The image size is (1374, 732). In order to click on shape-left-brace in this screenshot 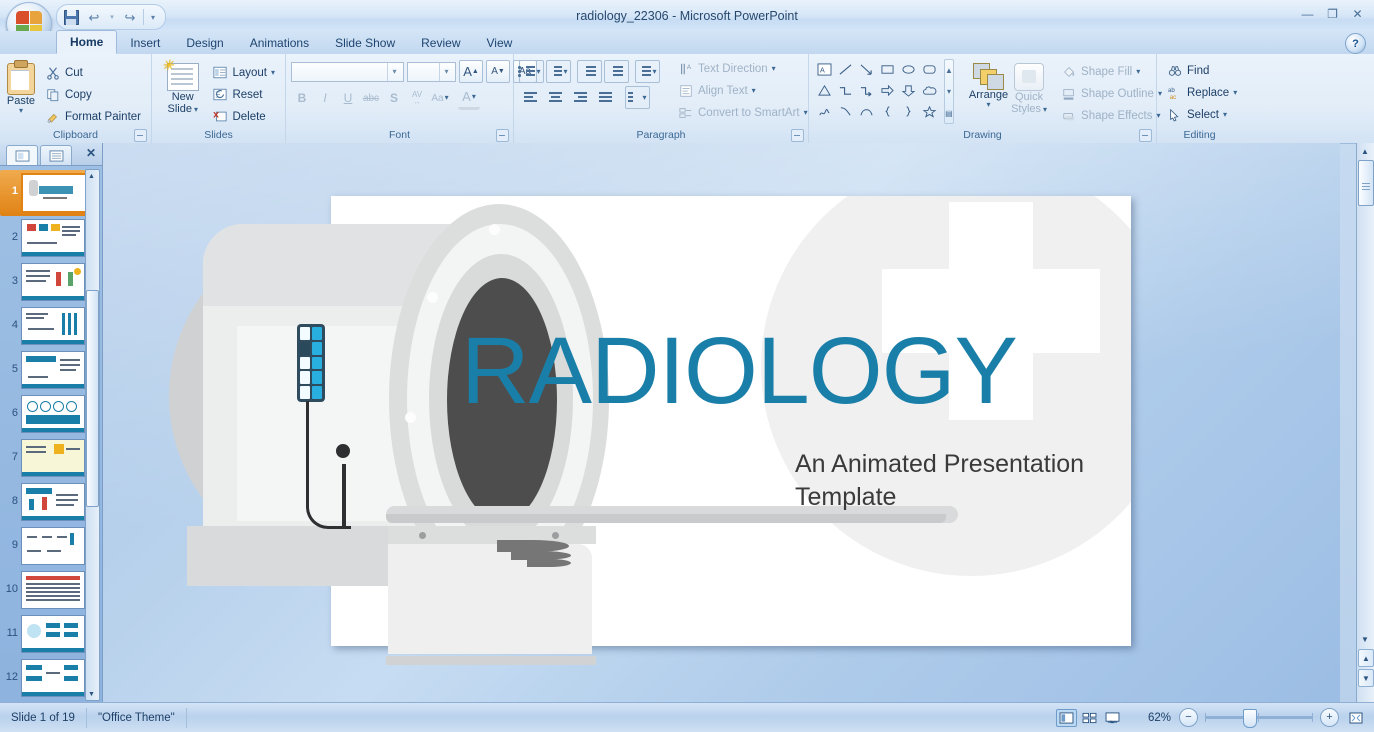, I will do `click(887, 111)`.